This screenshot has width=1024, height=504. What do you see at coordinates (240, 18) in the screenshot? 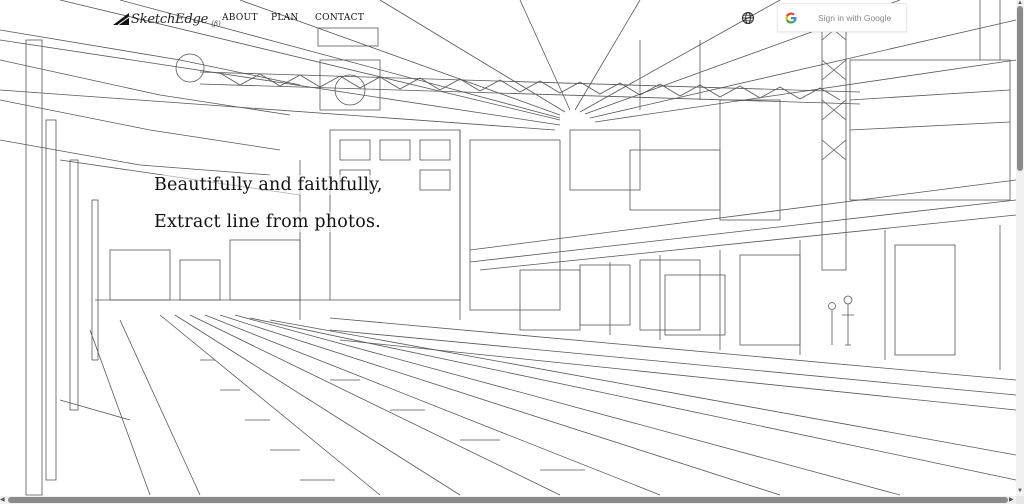
I see `nav-about-link: ABOUT` at bounding box center [240, 18].